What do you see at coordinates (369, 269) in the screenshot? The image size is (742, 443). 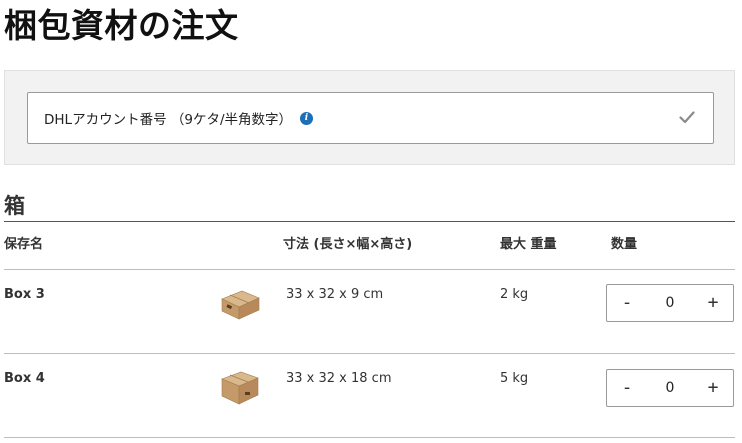 I see `header-divider` at bounding box center [369, 269].